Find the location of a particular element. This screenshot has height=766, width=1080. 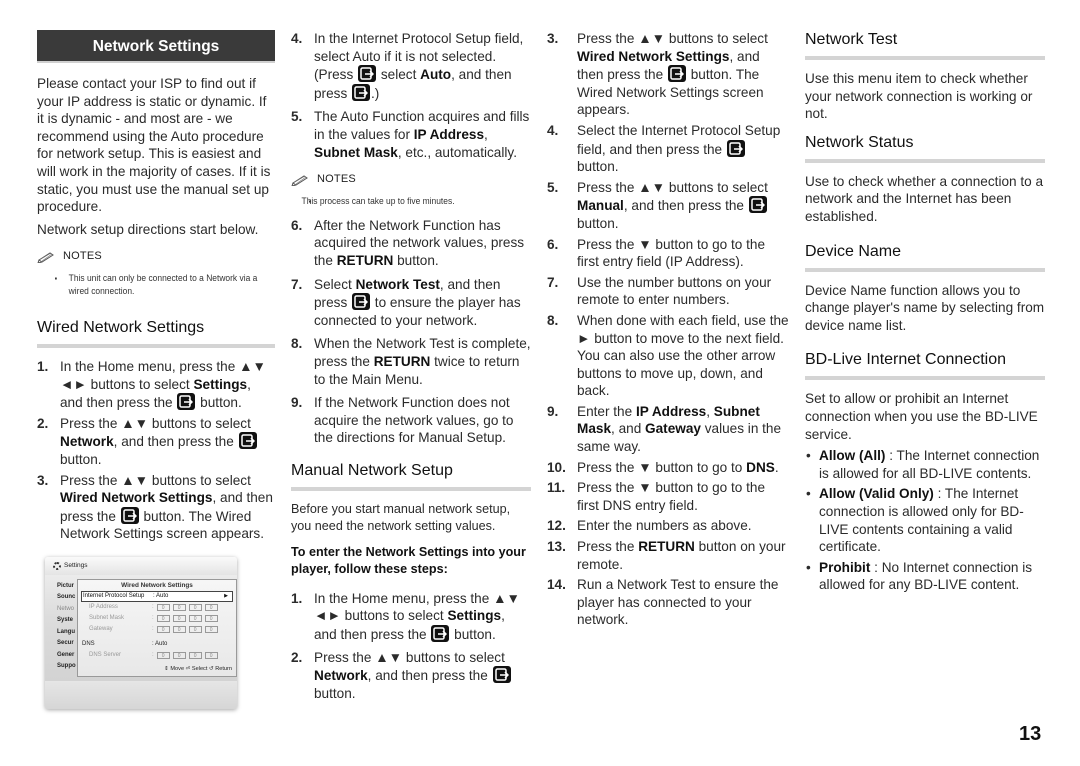

option-name: Allow (All) is located at coordinates (852, 456).